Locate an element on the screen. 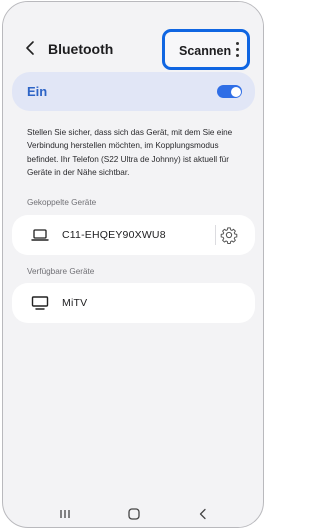 The height and width of the screenshot is (530, 320). back-arrow-icon is located at coordinates (31, 48).